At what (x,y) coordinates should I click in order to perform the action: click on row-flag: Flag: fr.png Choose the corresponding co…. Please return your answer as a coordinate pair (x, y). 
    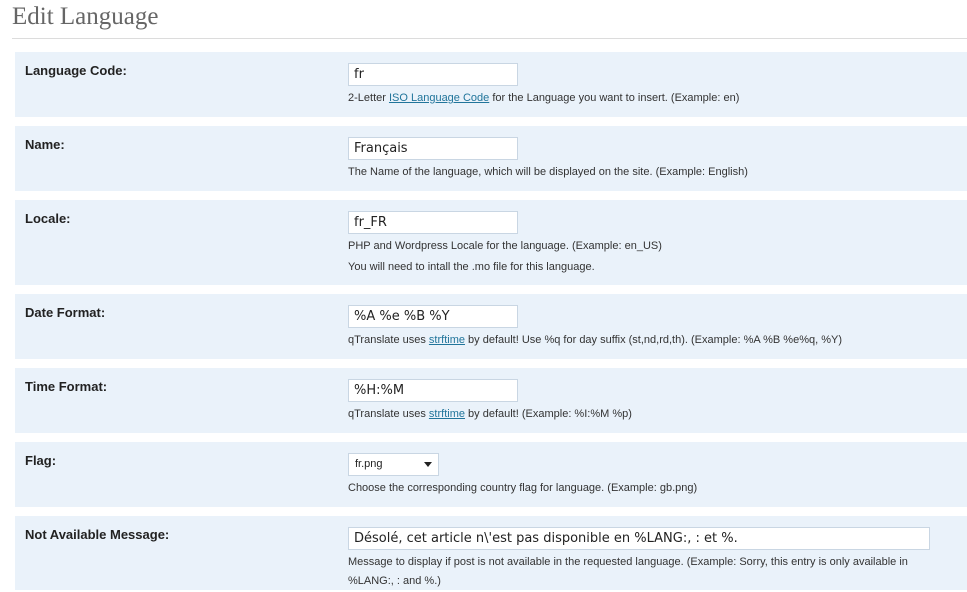
    Looking at the image, I should click on (491, 474).